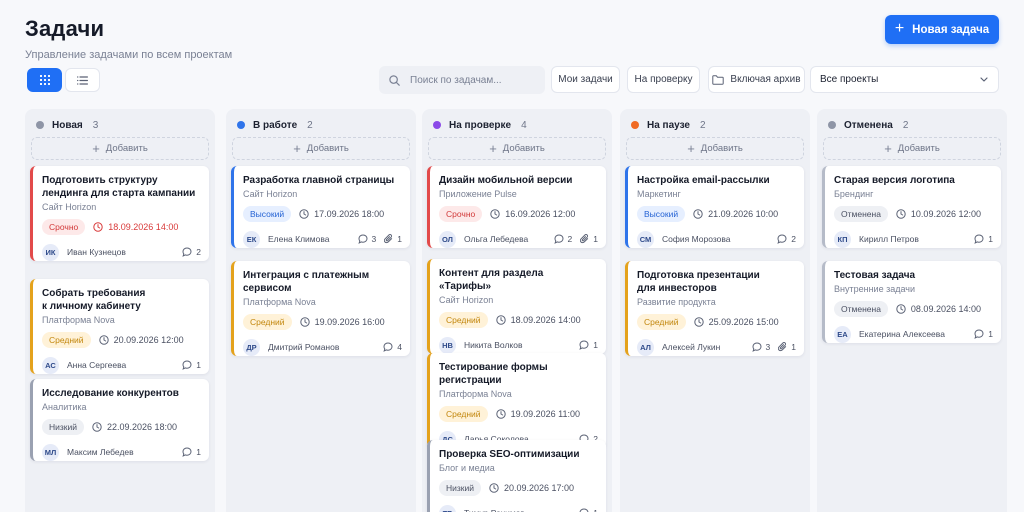  Describe the element at coordinates (585, 79) in the screenshot. I see `my-tasks-filter: Мои задачи` at that location.